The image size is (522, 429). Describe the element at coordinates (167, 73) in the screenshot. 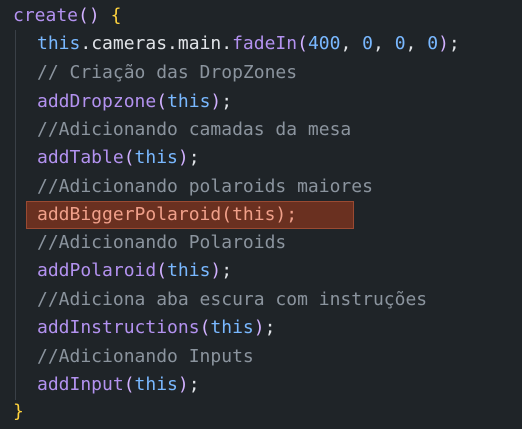

I see `code-line-3: // Criação das DropZones` at that location.